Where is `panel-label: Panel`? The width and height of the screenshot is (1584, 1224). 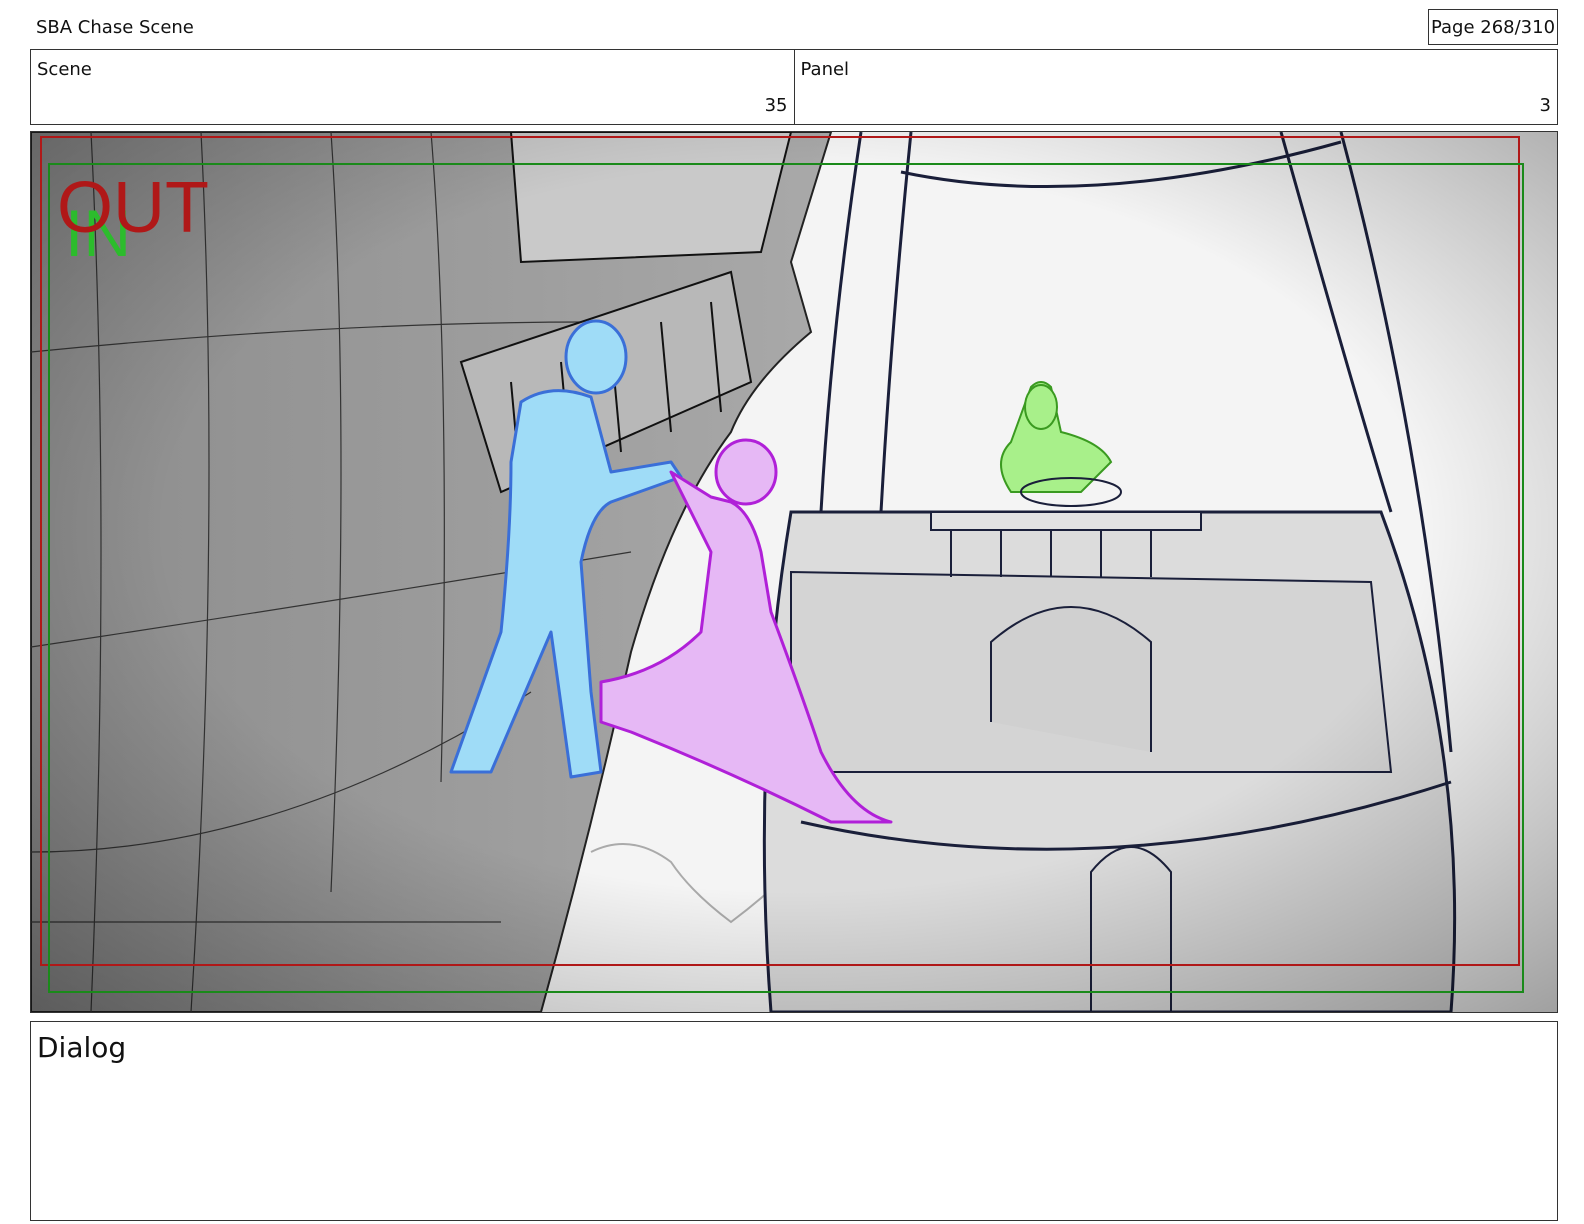 panel-label: Panel is located at coordinates (825, 69).